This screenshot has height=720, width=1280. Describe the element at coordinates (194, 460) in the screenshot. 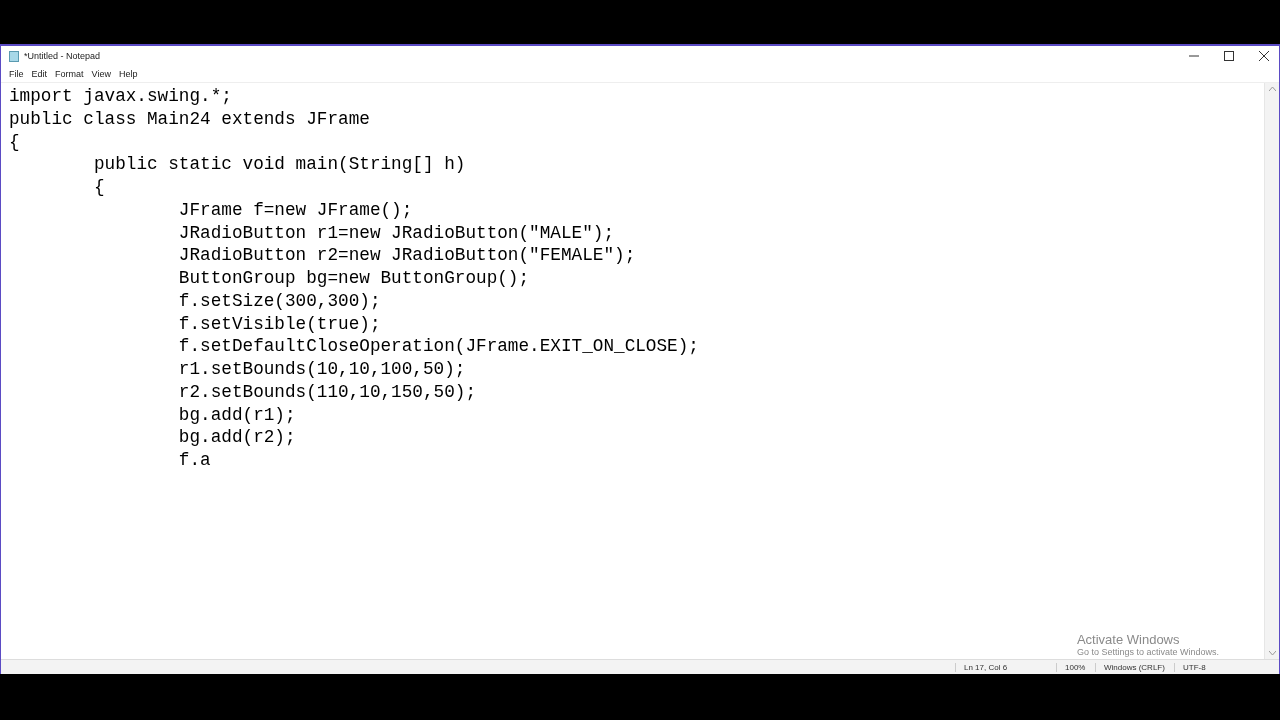

I see `code-line: f.a` at that location.